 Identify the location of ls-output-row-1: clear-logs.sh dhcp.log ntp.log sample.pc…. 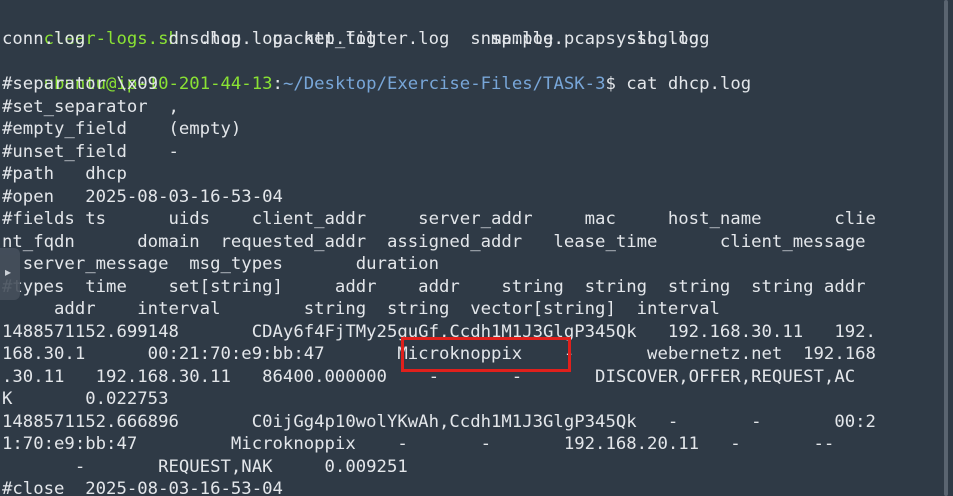
(350, 27).